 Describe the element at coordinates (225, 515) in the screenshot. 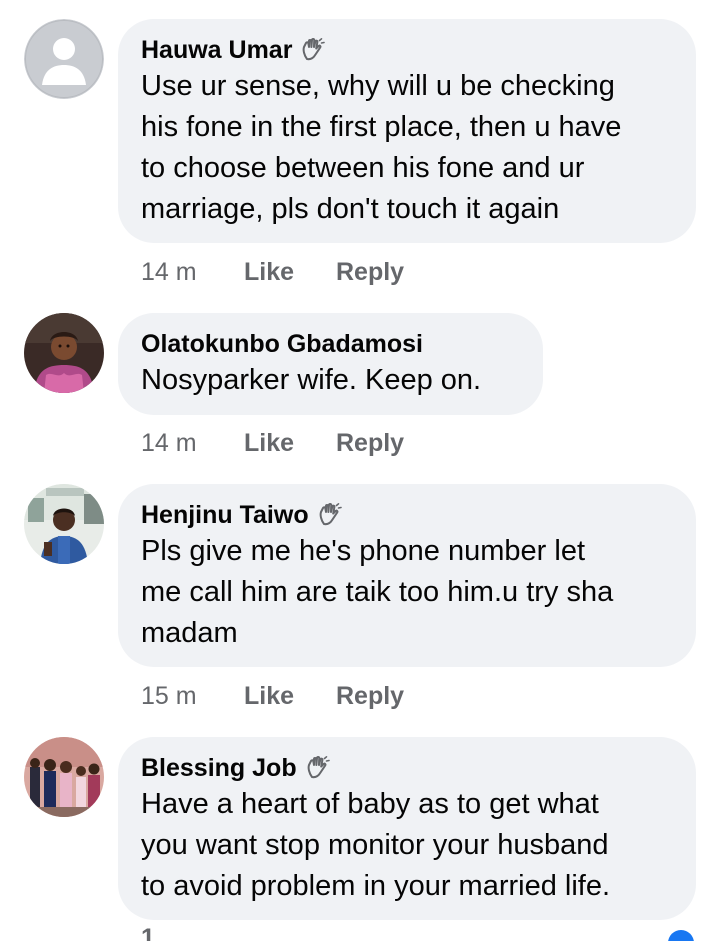

I see `author-name: Henjinu Taiwo` at that location.